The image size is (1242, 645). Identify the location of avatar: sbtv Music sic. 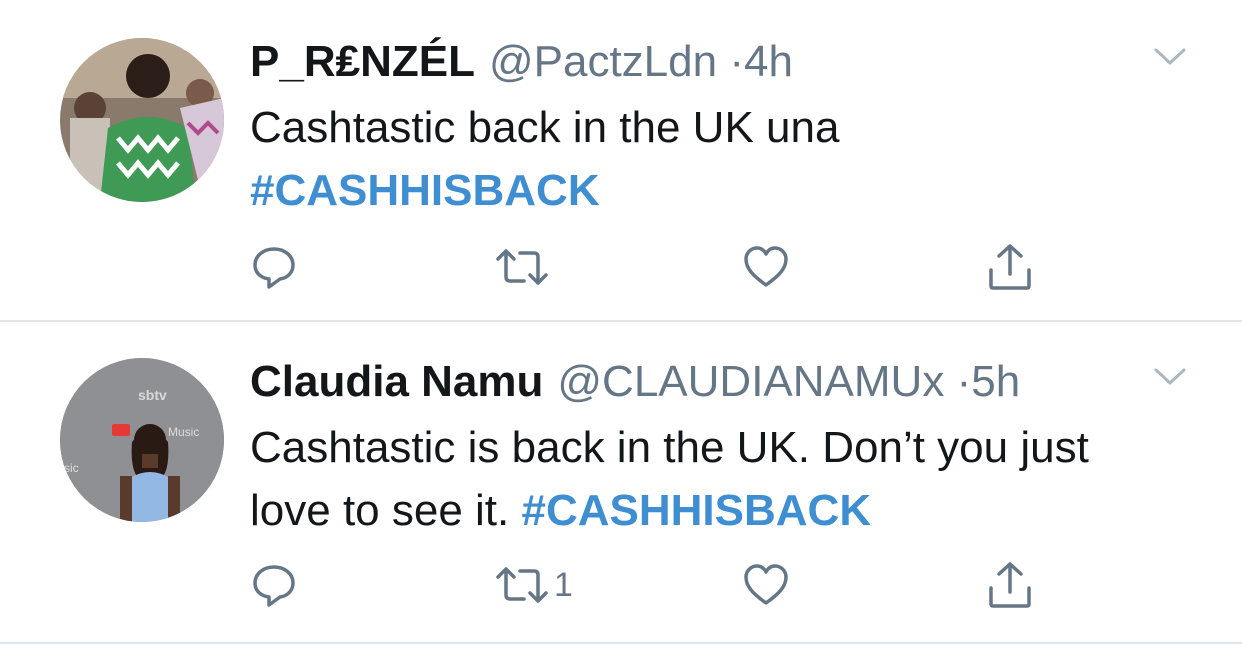
(142, 440).